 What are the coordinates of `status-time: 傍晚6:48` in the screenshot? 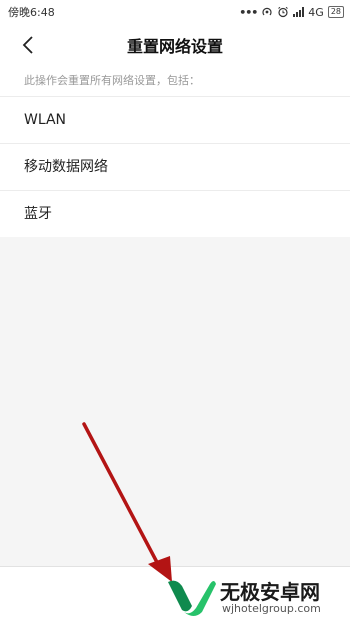 It's located at (31, 12).